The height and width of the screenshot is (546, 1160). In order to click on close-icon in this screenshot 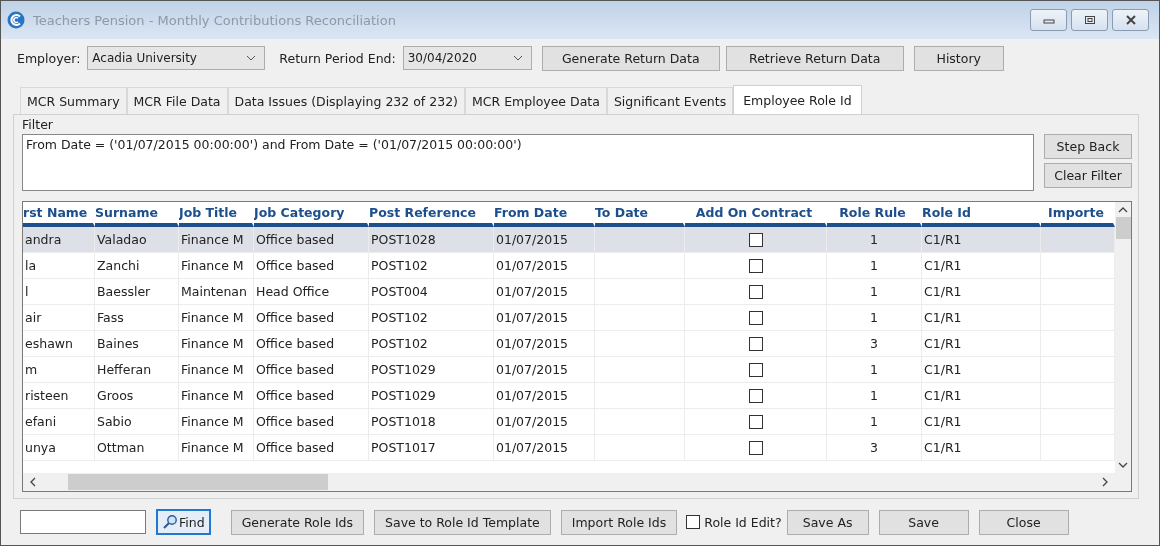, I will do `click(1130, 20)`.